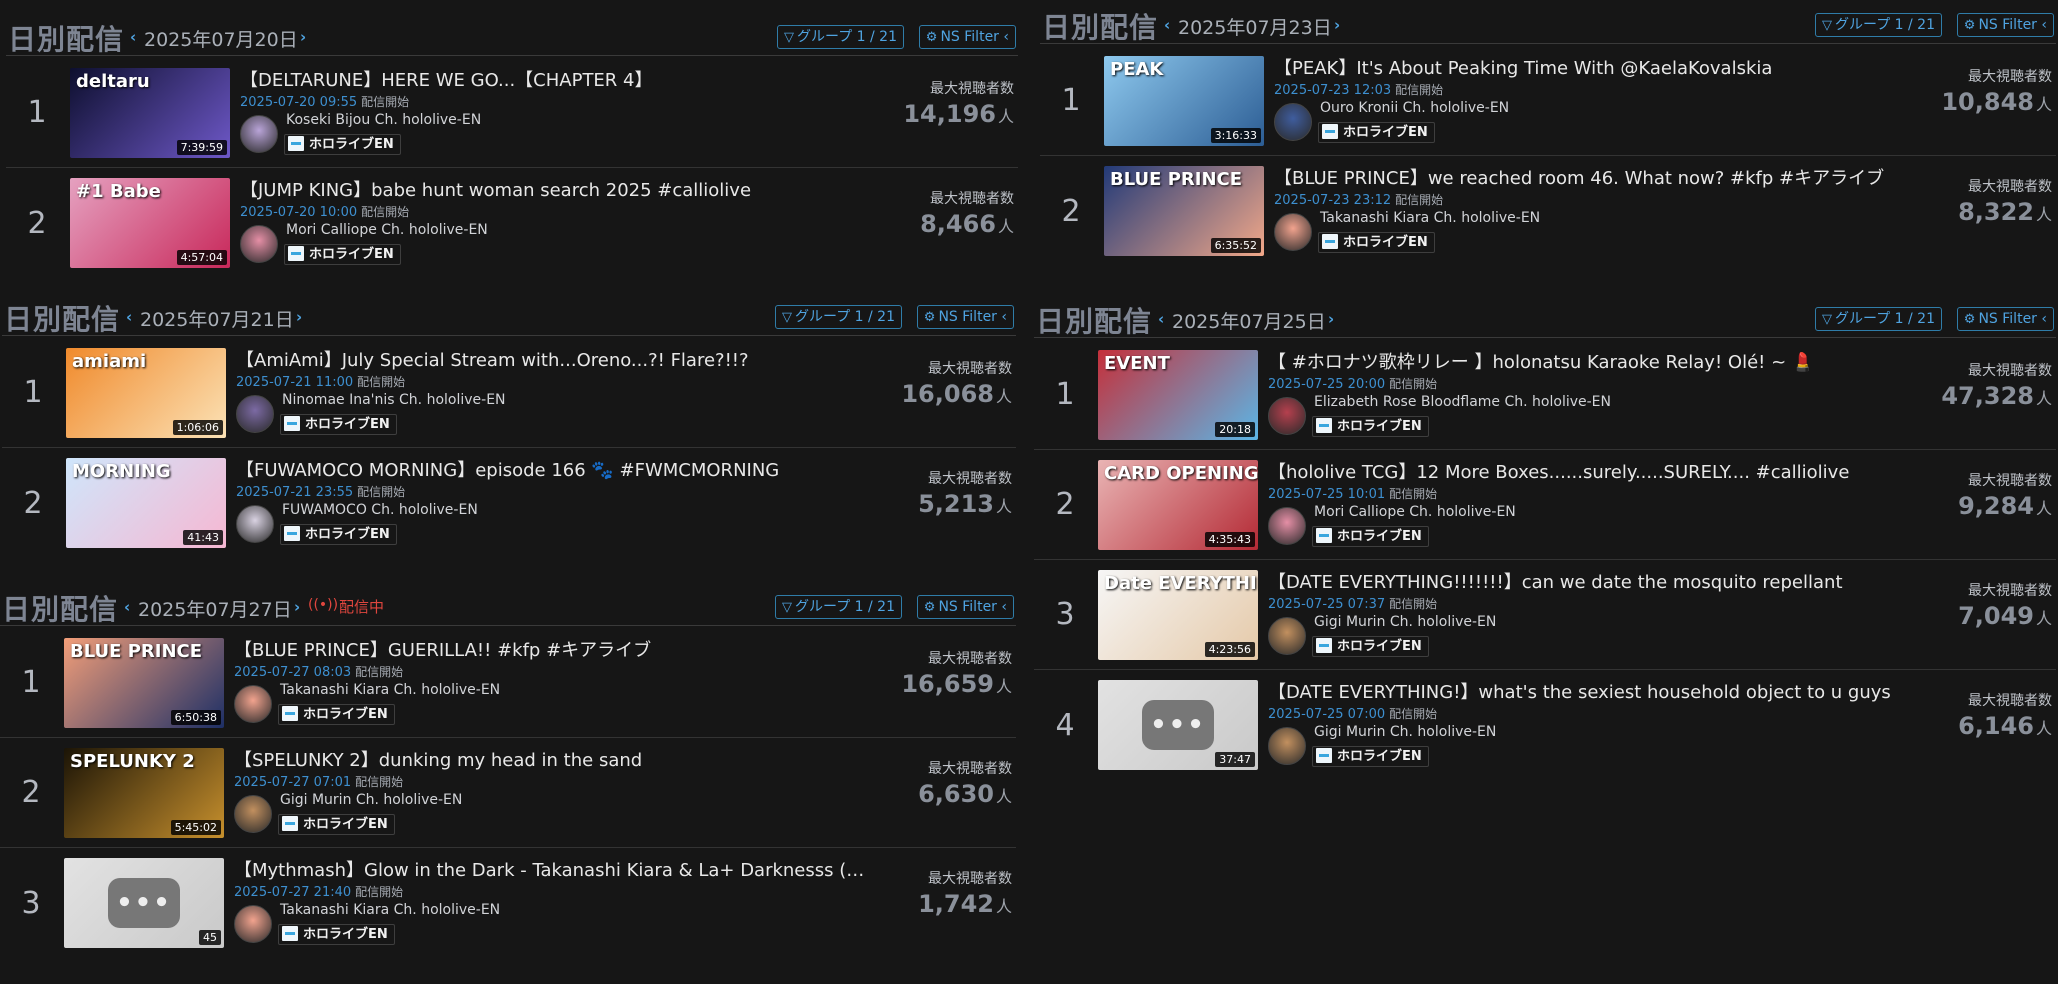 Image resolution: width=2058 pixels, height=984 pixels. I want to click on video-thumbnail: CARD OPENING 4:35:43, so click(1178, 505).